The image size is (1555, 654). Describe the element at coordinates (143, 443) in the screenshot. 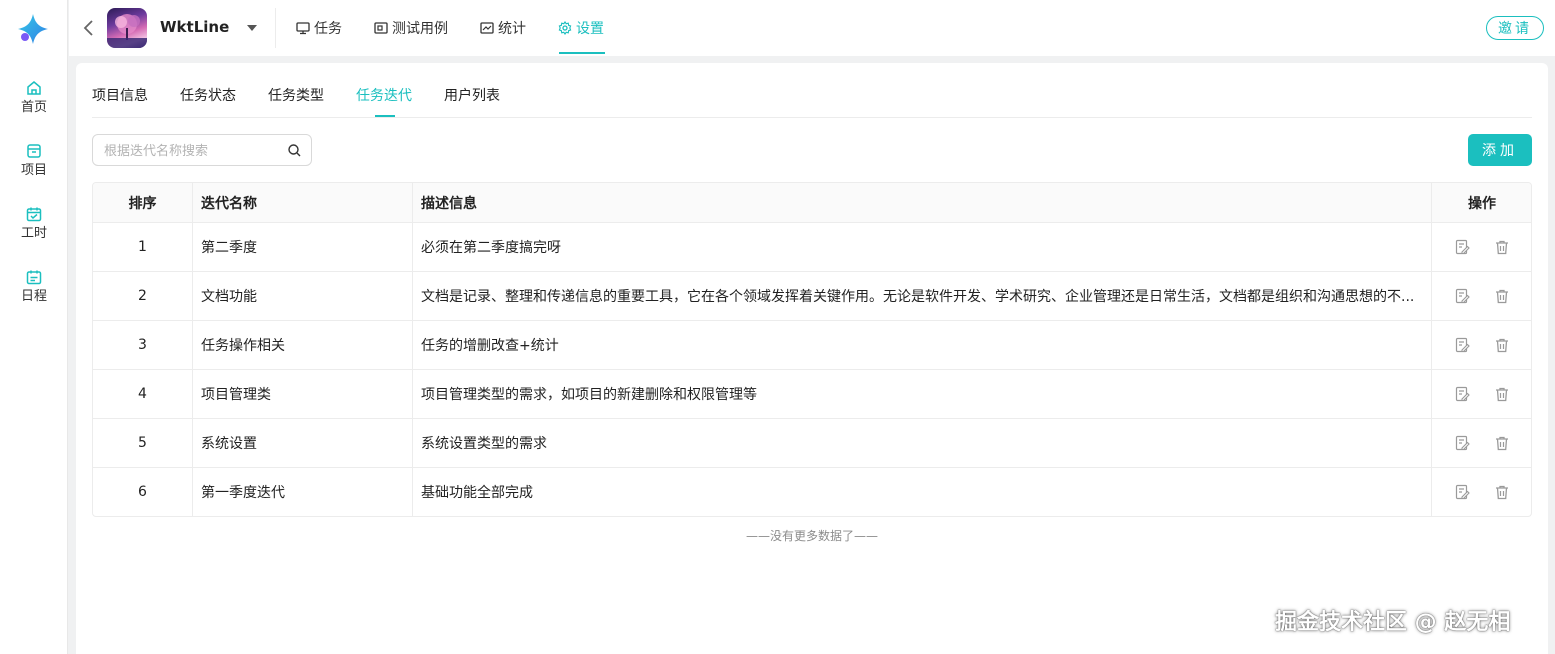

I see `cell-order: 5` at that location.